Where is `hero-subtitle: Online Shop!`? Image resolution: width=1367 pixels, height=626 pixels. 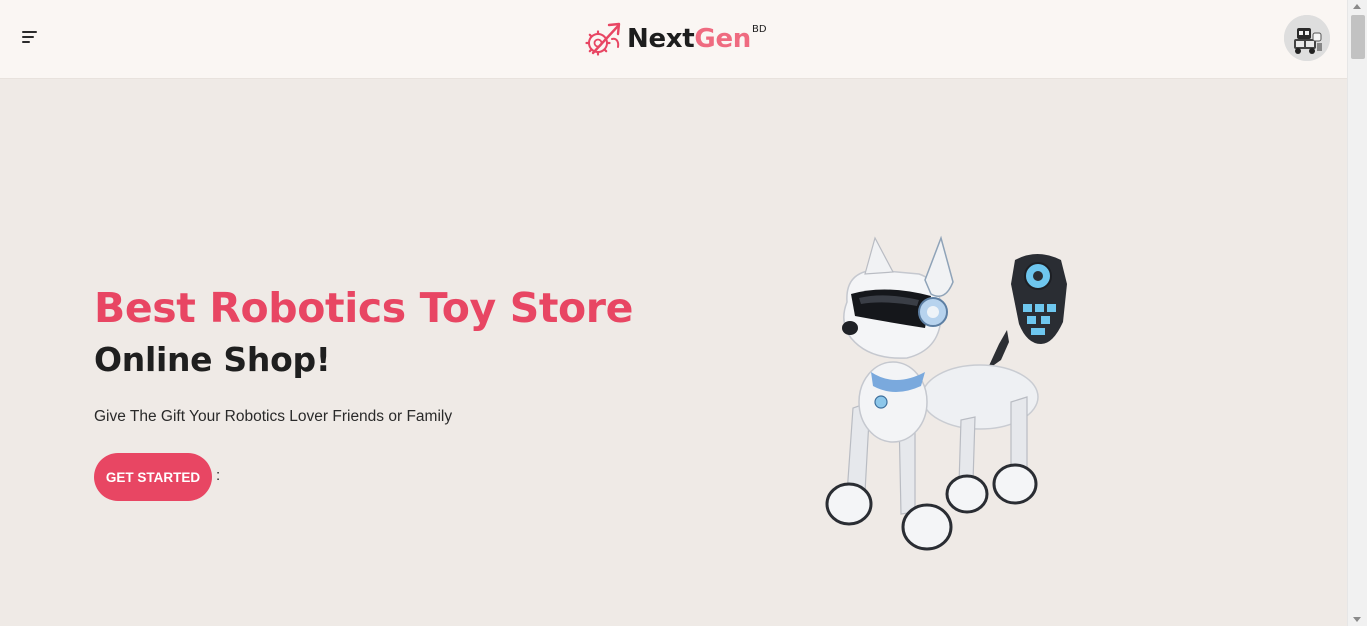
hero-subtitle: Online Shop! is located at coordinates (212, 359).